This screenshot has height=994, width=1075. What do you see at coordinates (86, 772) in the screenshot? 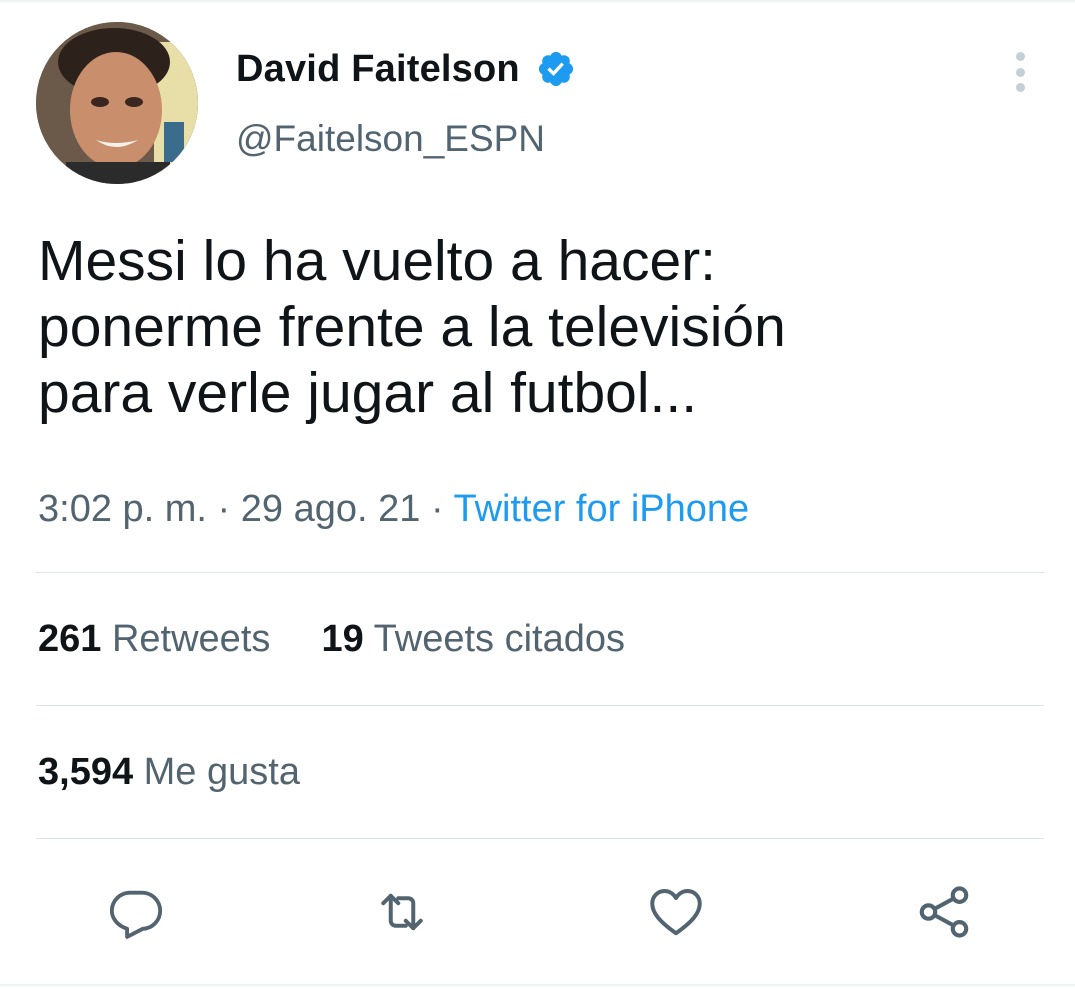
I see `likes-count: 3,594` at bounding box center [86, 772].